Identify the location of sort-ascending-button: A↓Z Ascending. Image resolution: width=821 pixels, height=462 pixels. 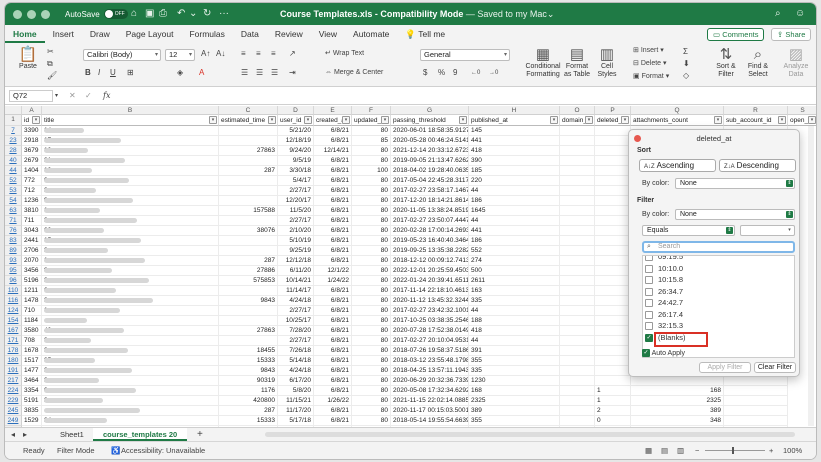
(677, 165).